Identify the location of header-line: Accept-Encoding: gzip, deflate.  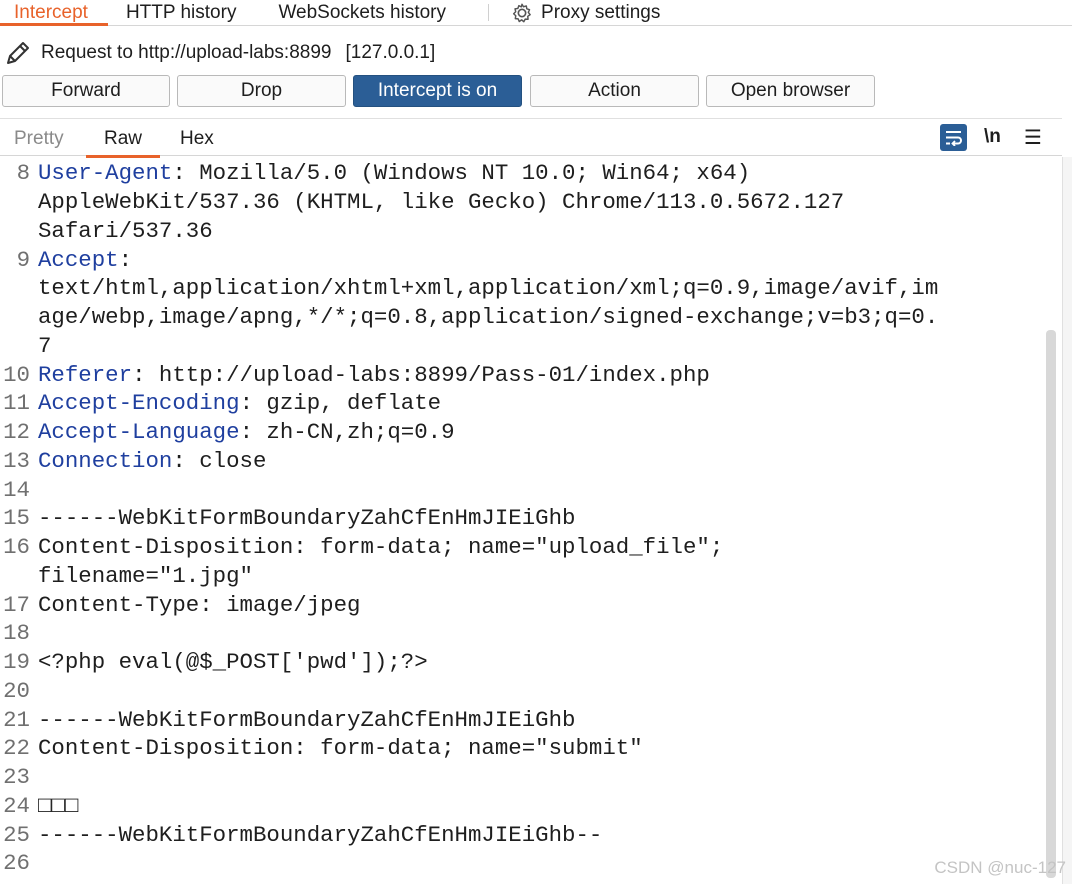
(239, 403).